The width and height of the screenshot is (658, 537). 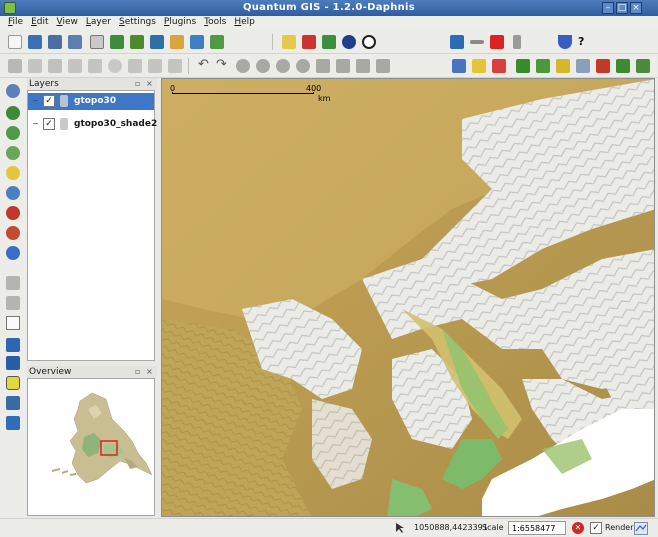 I want to click on capture-point-button, so click(x=35, y=66).